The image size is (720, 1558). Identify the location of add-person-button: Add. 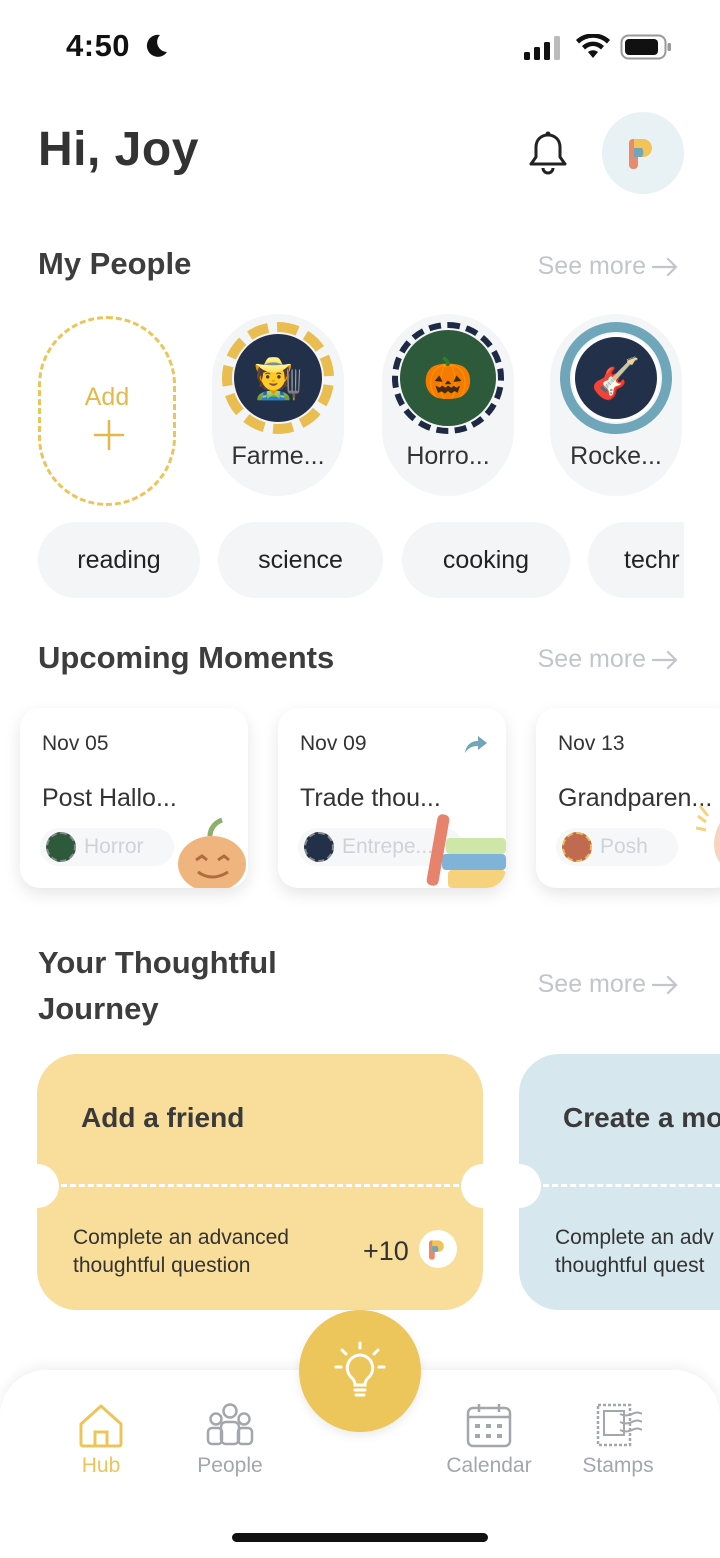
(107, 411).